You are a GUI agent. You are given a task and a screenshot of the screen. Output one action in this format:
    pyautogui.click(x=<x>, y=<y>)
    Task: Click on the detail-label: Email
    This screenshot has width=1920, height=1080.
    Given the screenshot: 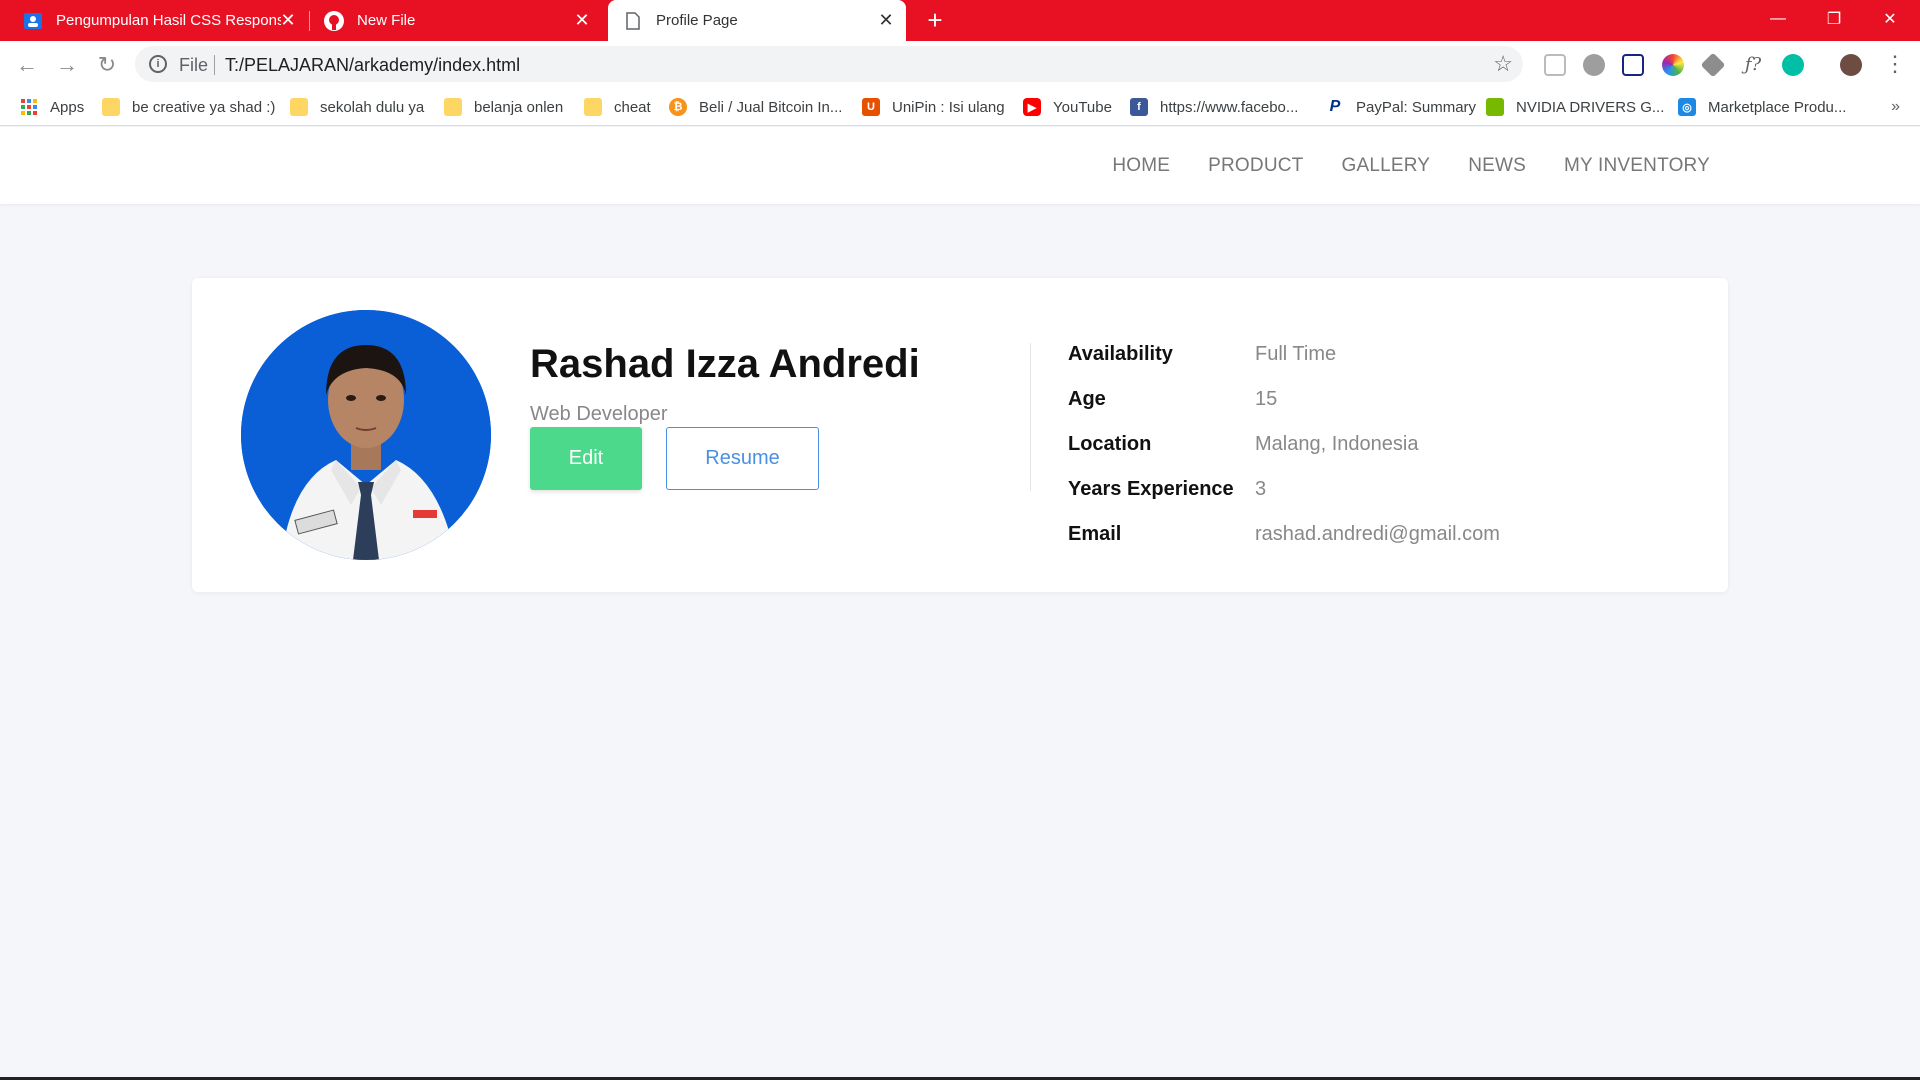 What is the action you would take?
    pyautogui.click(x=1095, y=534)
    